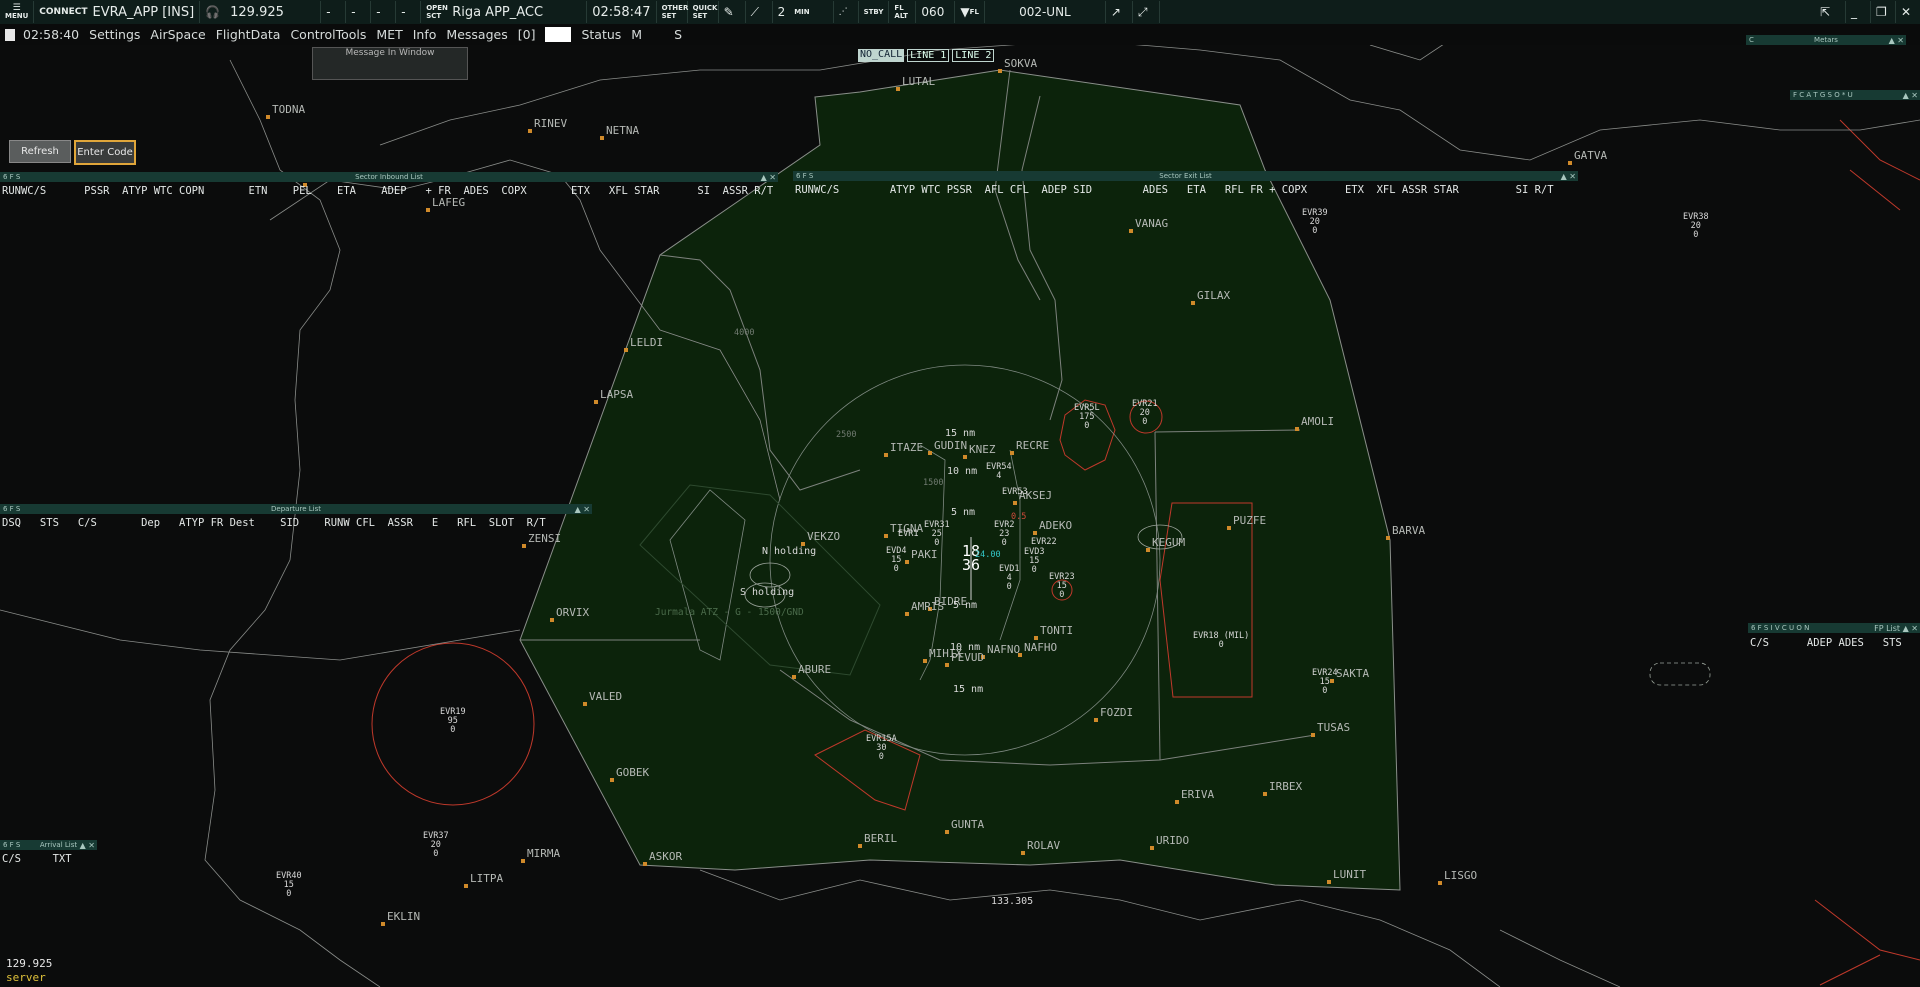  Describe the element at coordinates (1826, 40) in the screenshot. I see `metars-header: C Metars ▲ ✕` at that location.